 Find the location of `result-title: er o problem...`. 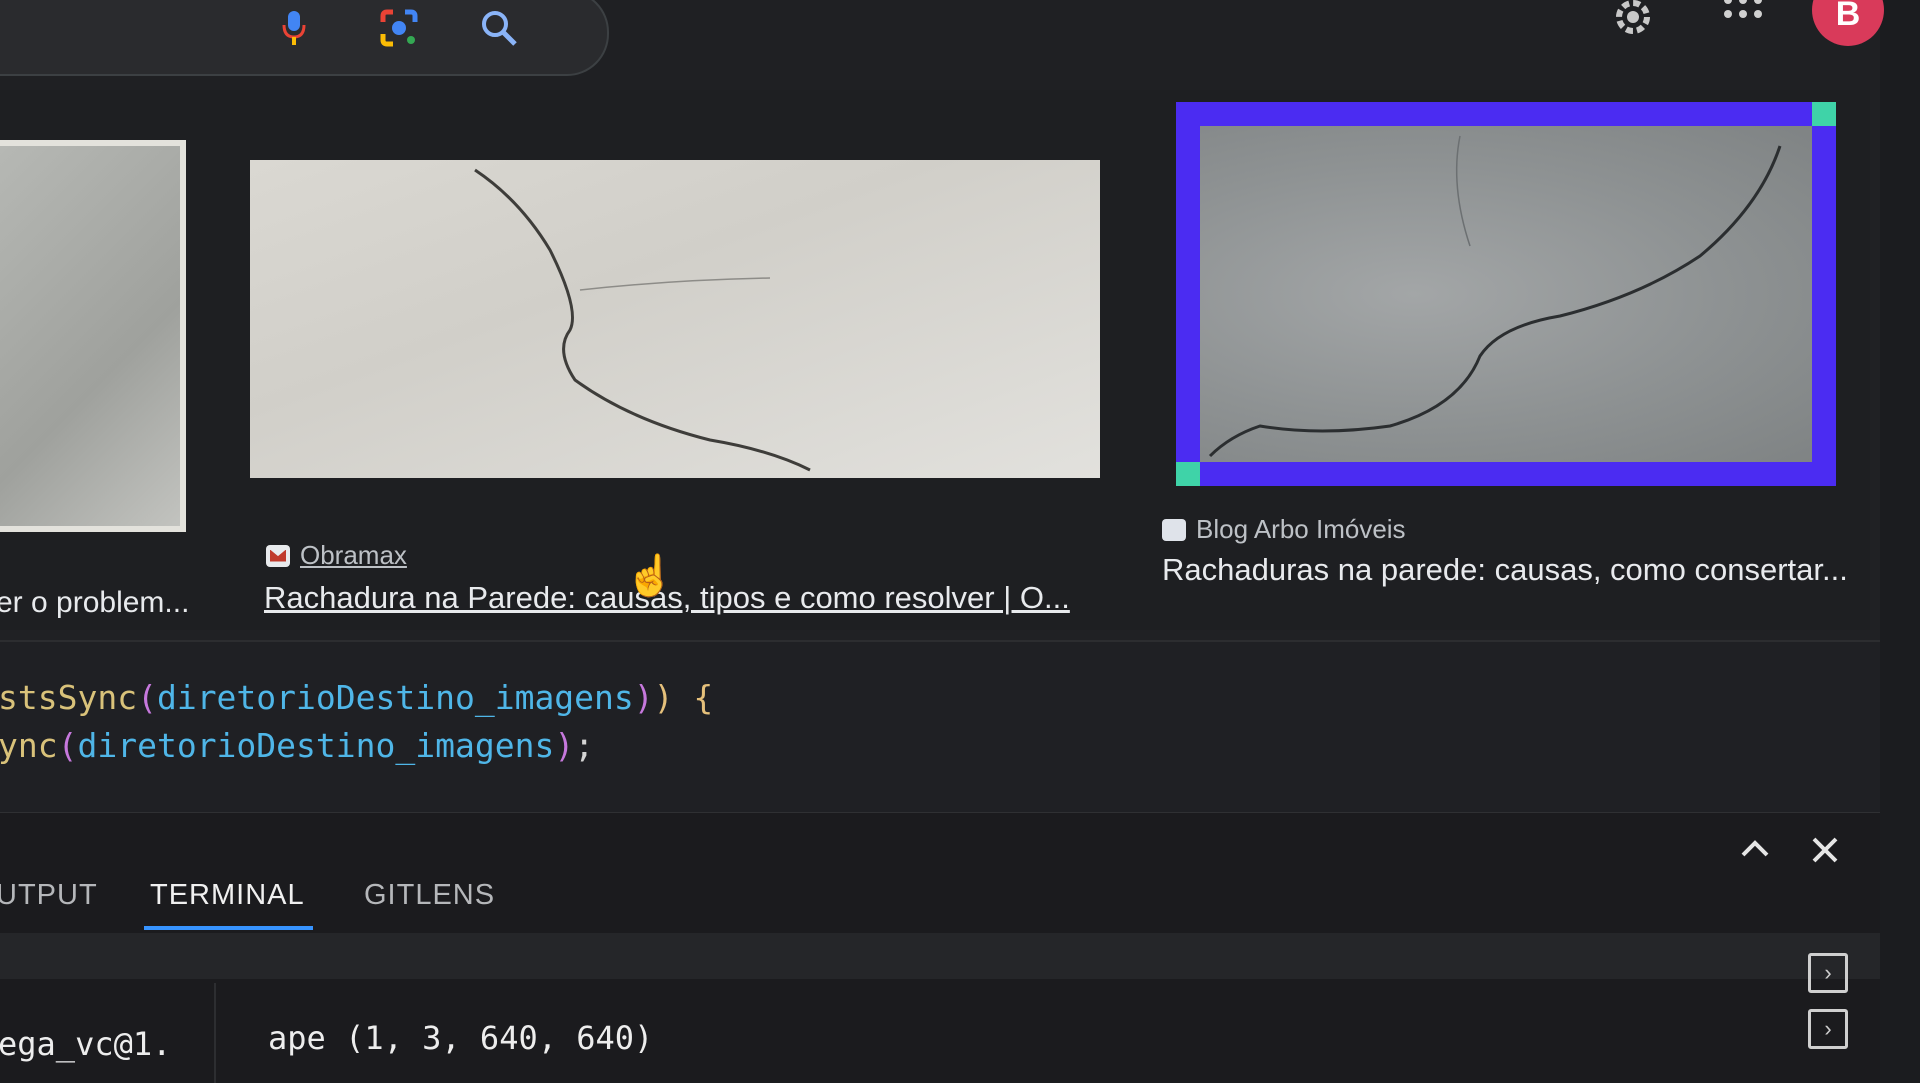

result-title: er o problem... is located at coordinates (94, 603).